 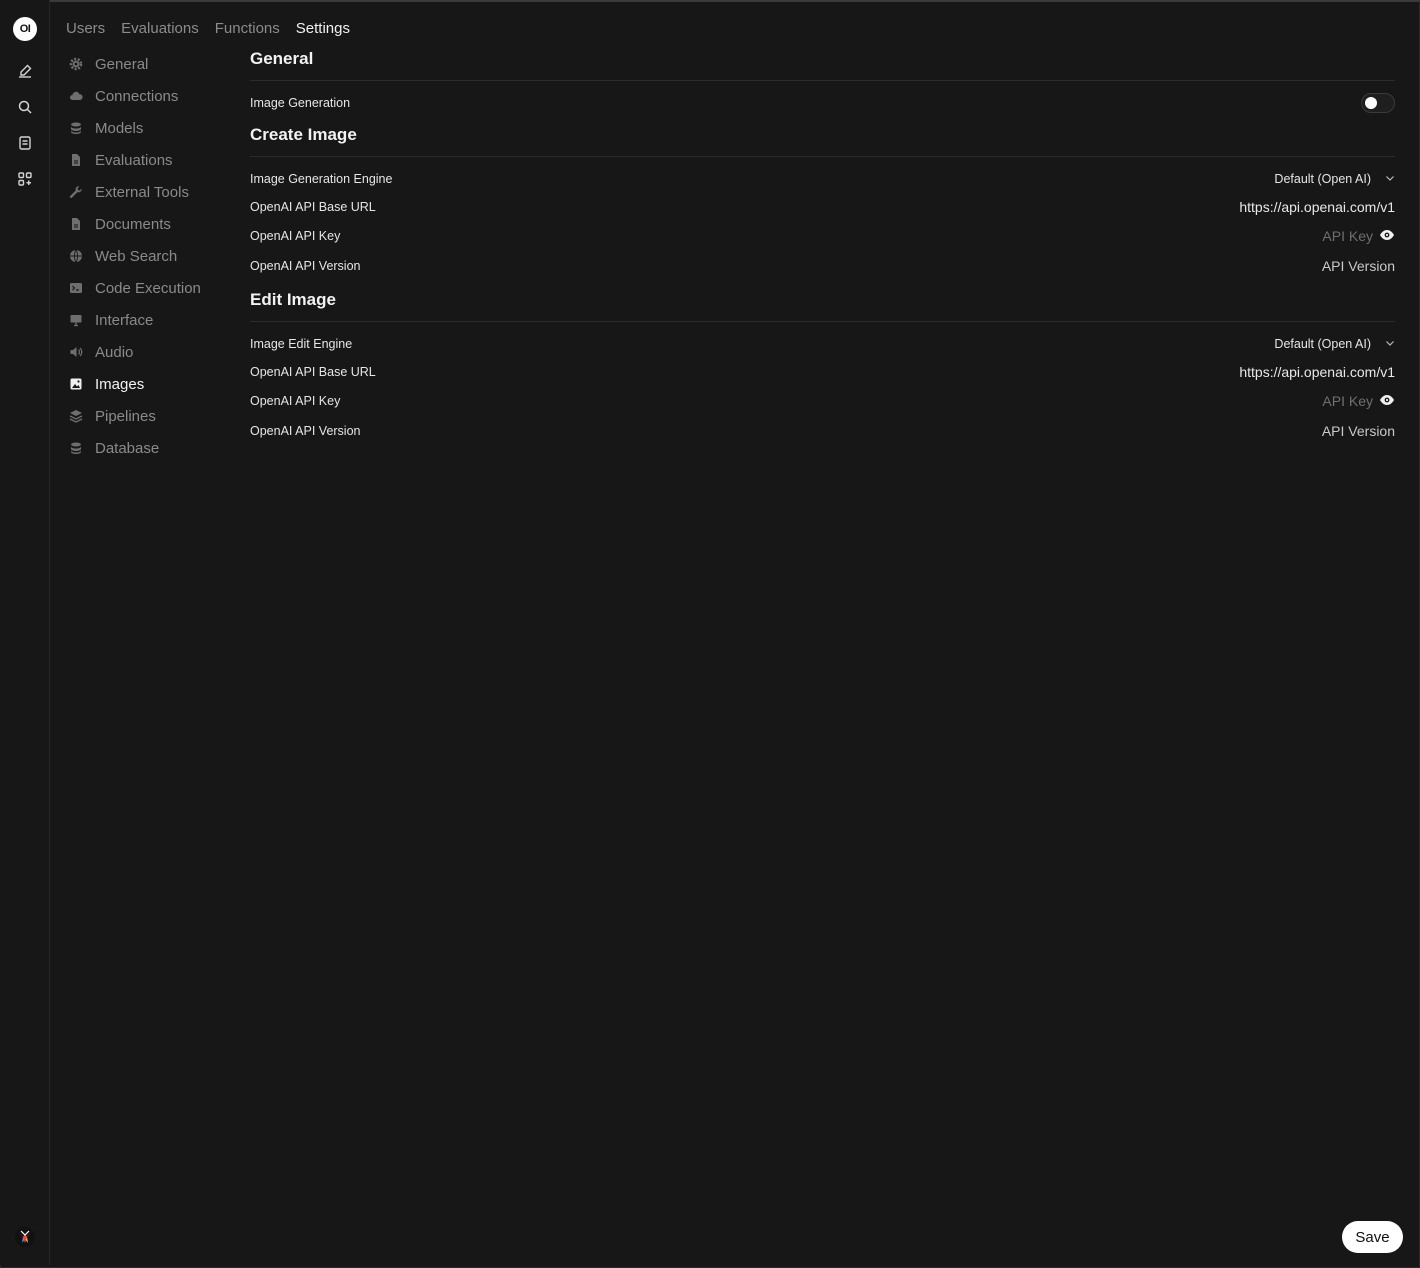 What do you see at coordinates (76, 64) in the screenshot?
I see `gear-icon` at bounding box center [76, 64].